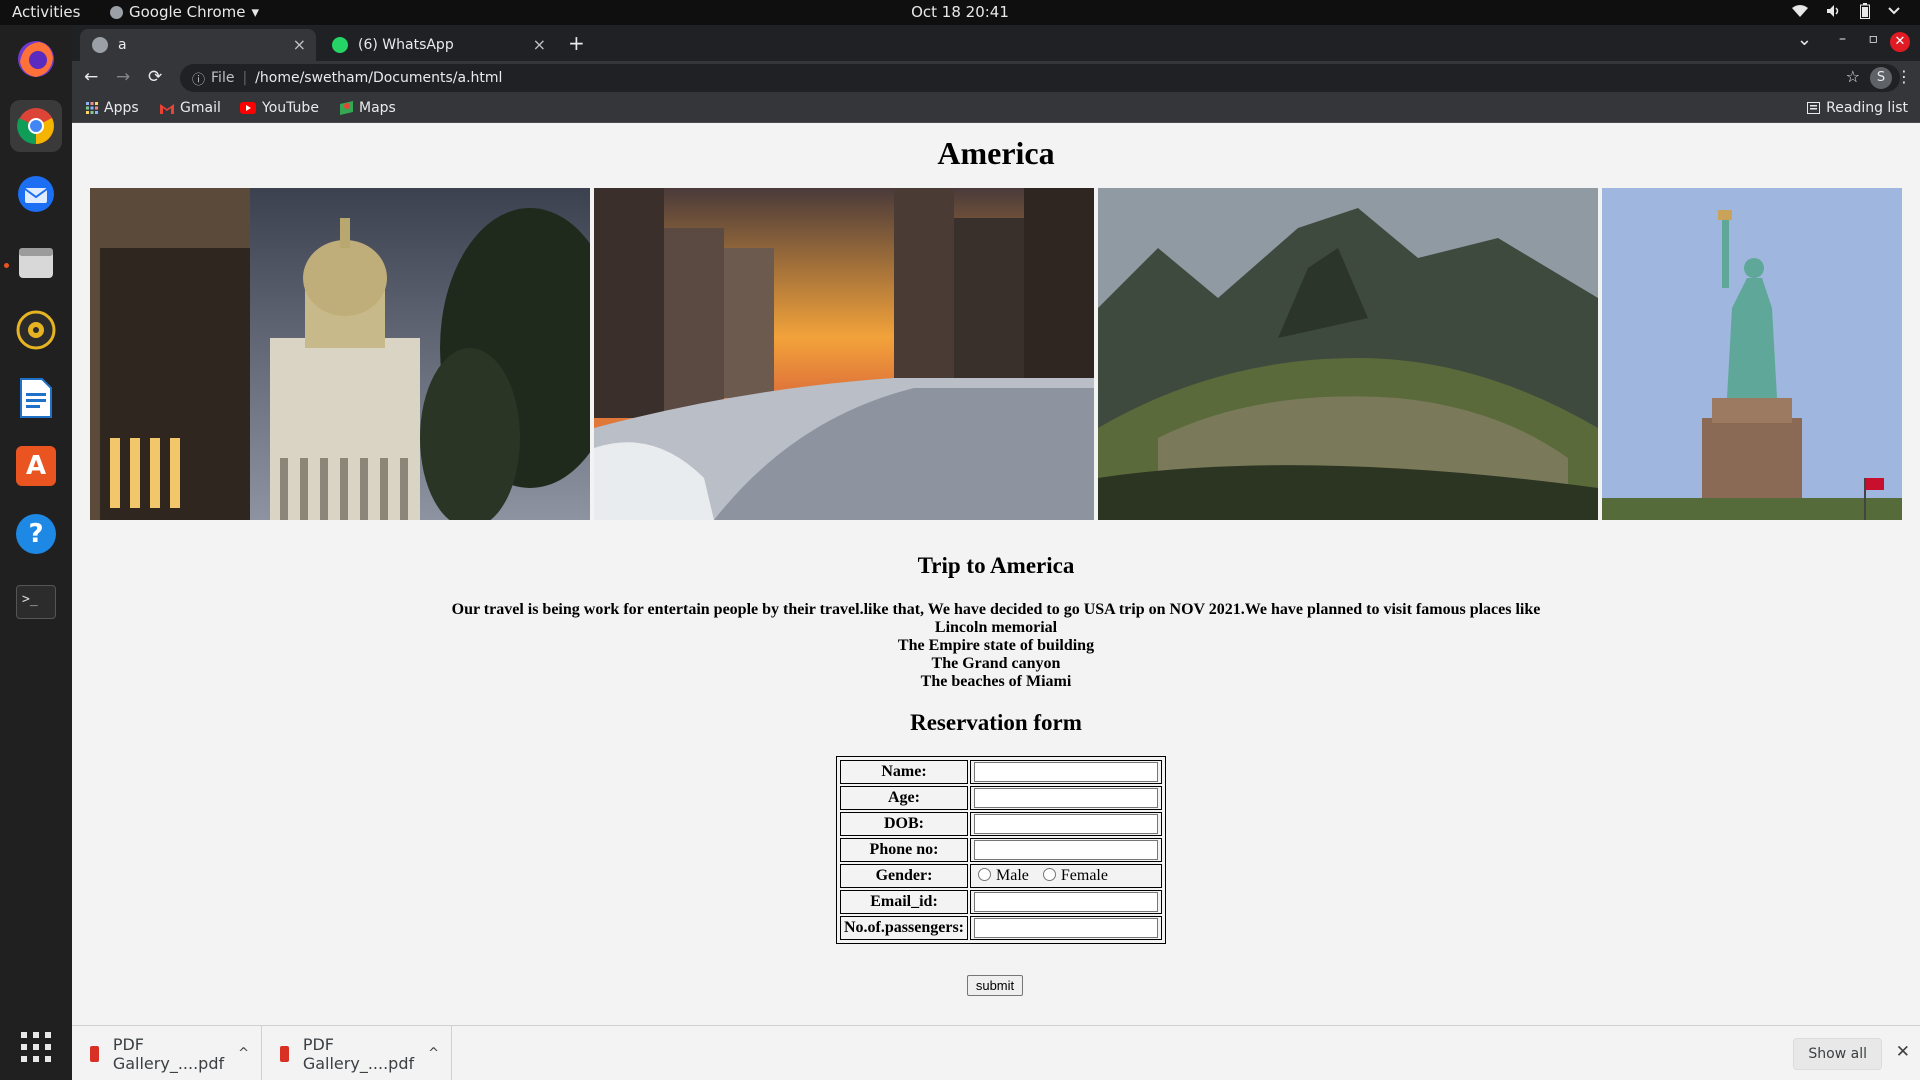  What do you see at coordinates (984, 874) in the screenshot?
I see `male-radio` at bounding box center [984, 874].